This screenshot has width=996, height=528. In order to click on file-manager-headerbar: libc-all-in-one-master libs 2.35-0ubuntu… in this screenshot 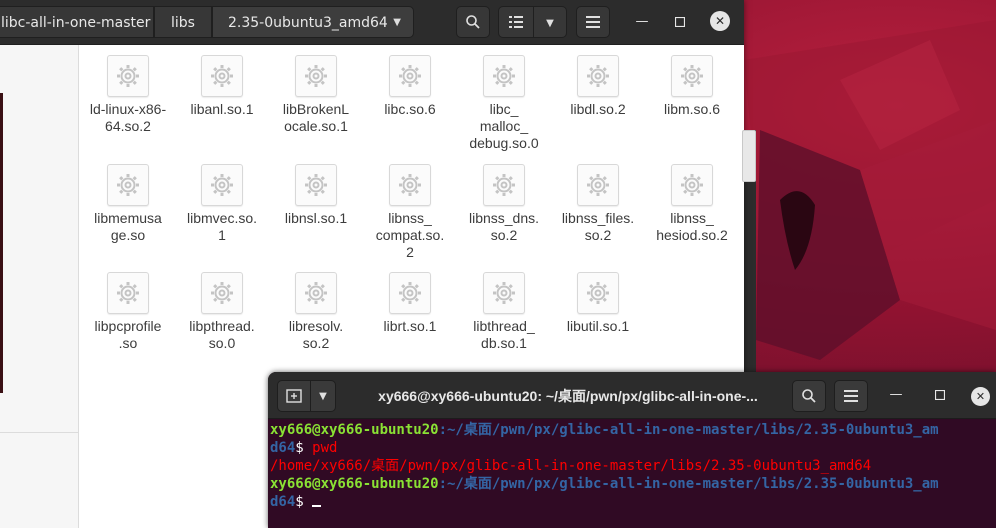, I will do `click(372, 22)`.